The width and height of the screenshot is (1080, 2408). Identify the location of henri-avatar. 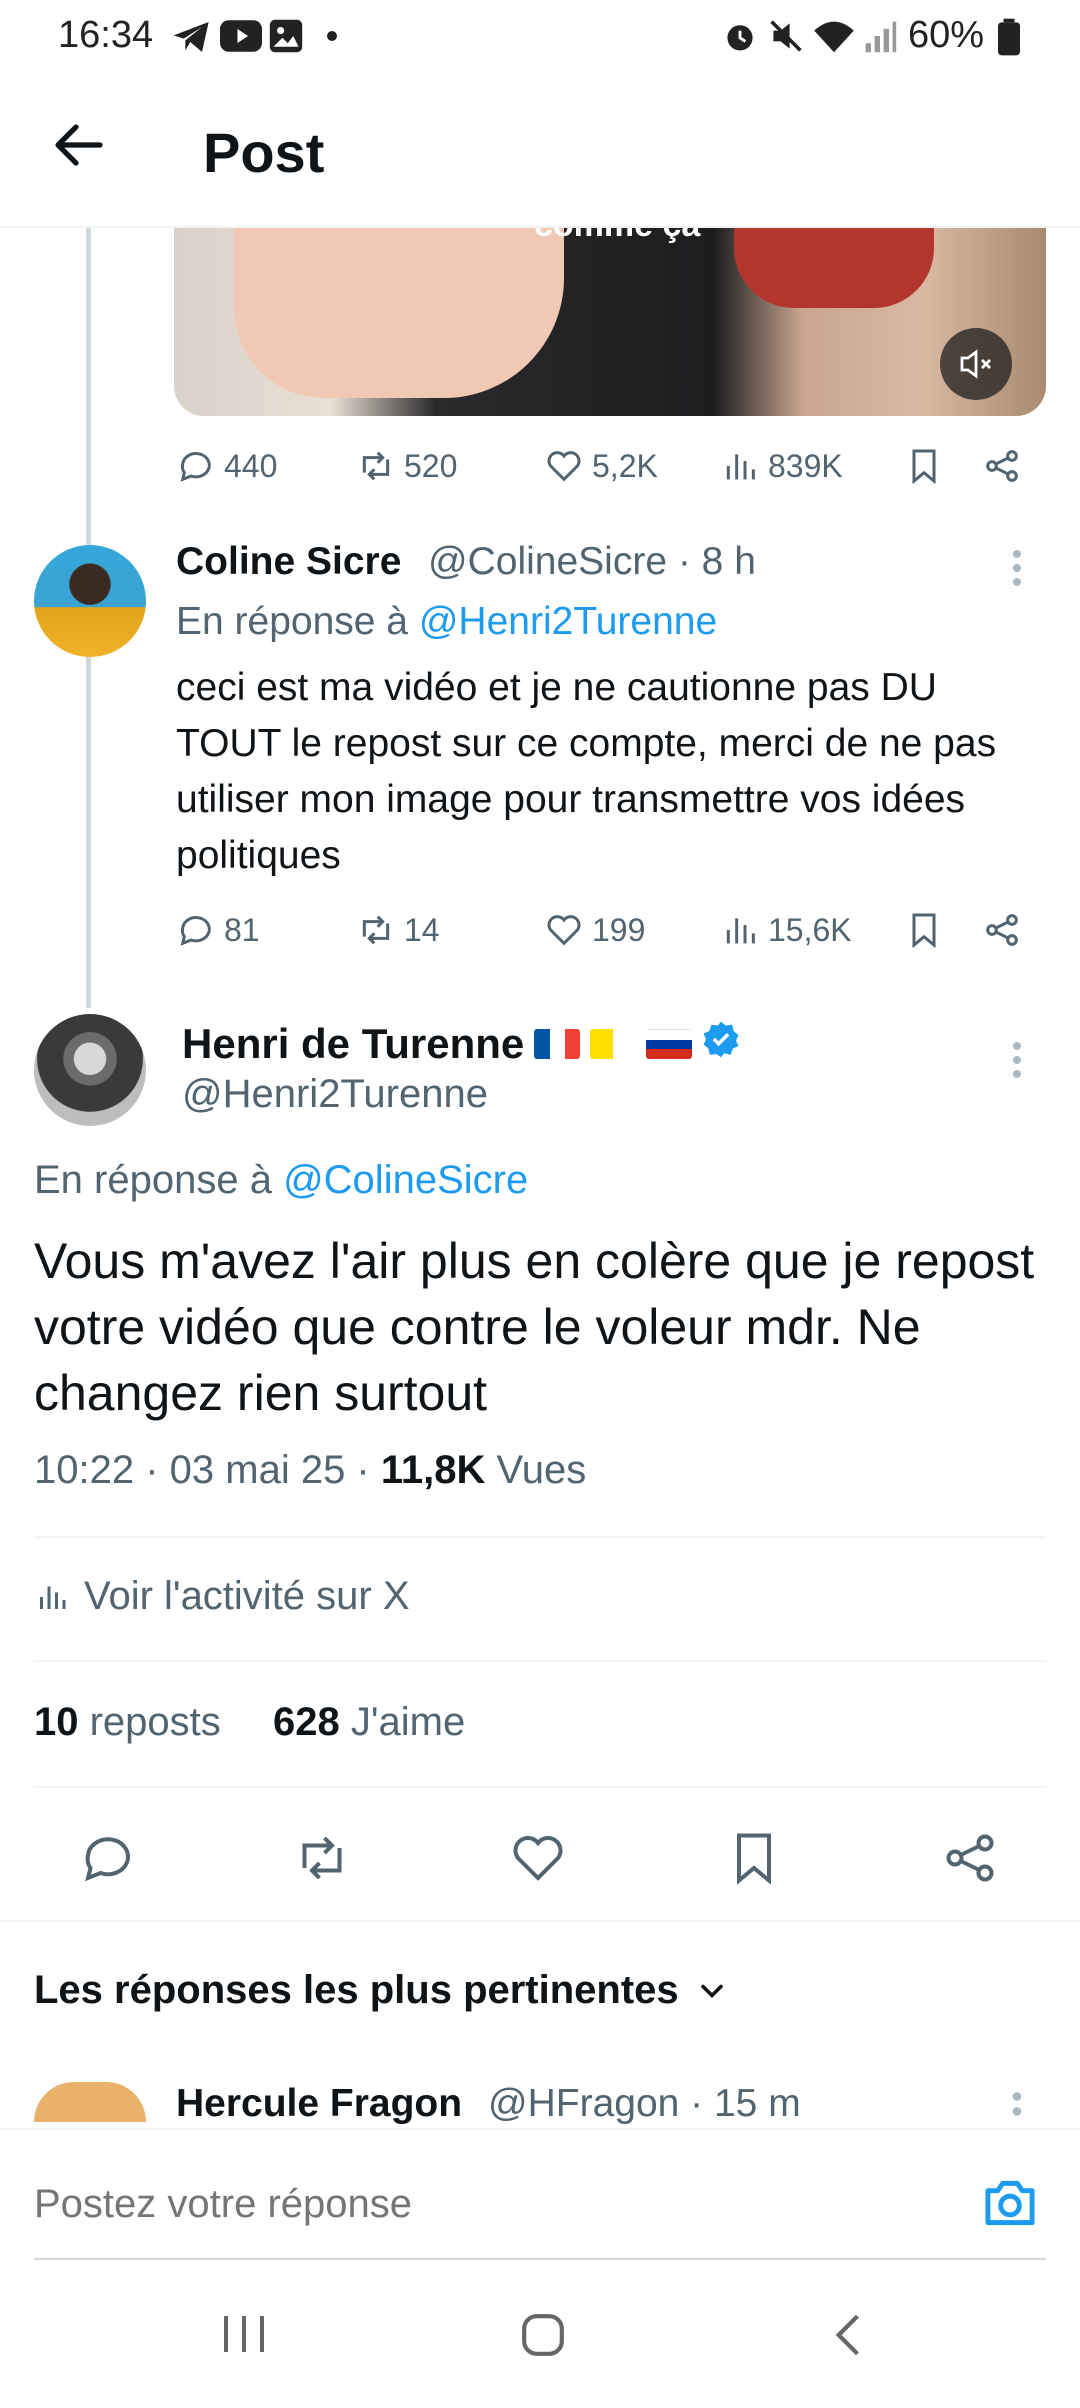
(90, 1070).